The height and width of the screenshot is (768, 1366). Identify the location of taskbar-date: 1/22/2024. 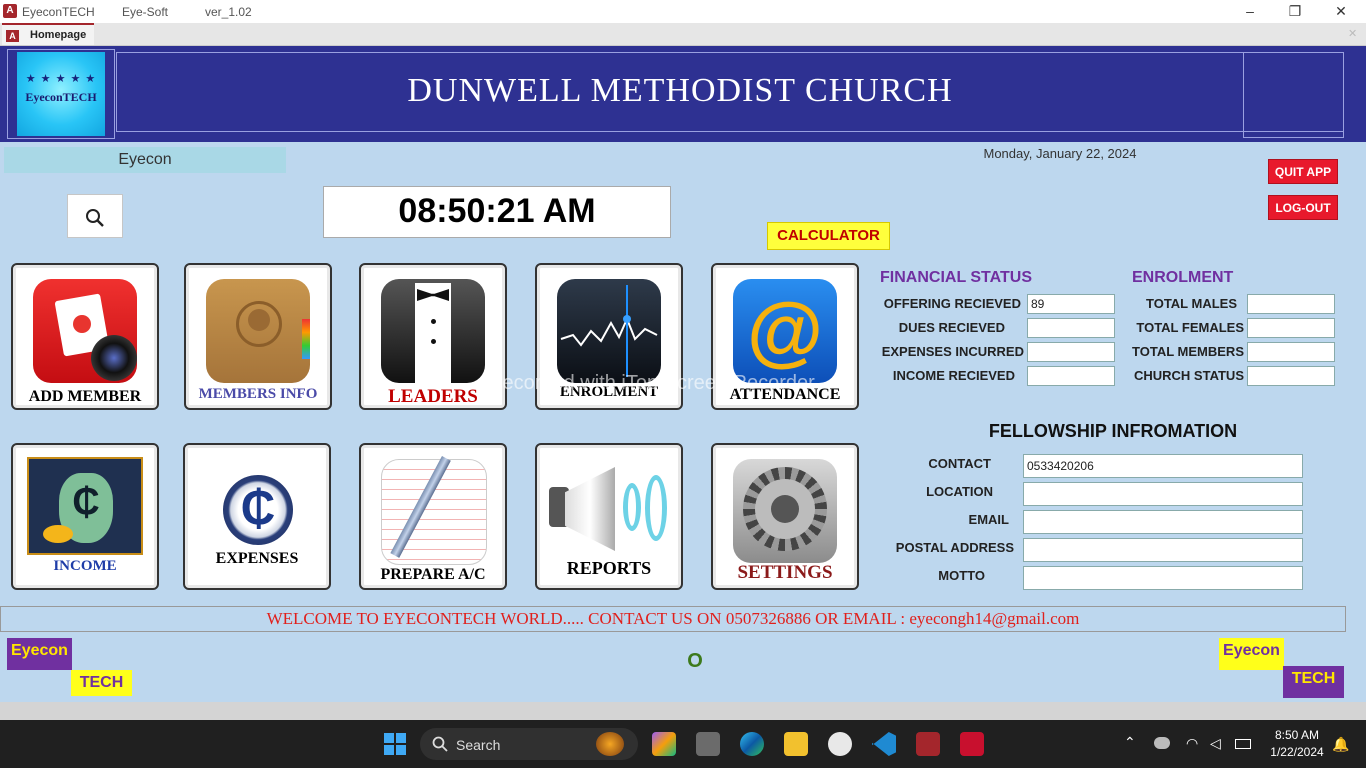
(1297, 752).